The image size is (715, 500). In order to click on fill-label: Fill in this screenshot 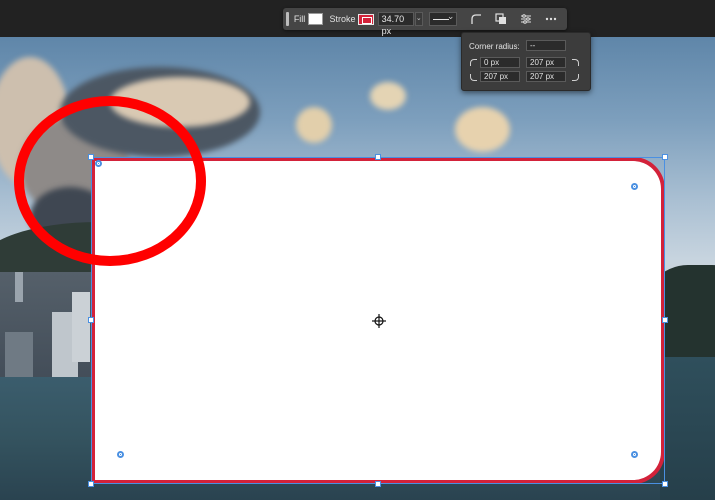, I will do `click(299, 19)`.